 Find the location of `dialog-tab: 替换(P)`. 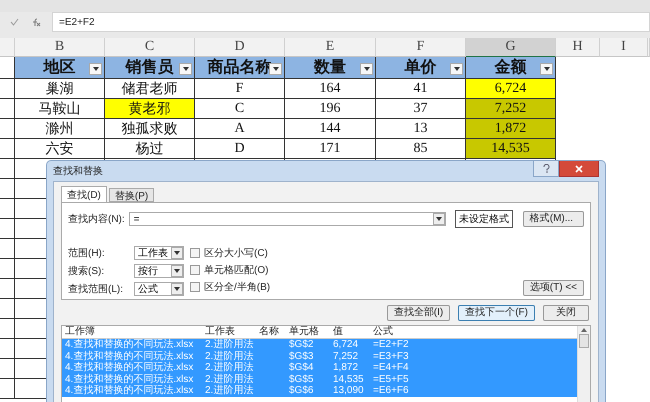

dialog-tab: 替换(P) is located at coordinates (131, 195).